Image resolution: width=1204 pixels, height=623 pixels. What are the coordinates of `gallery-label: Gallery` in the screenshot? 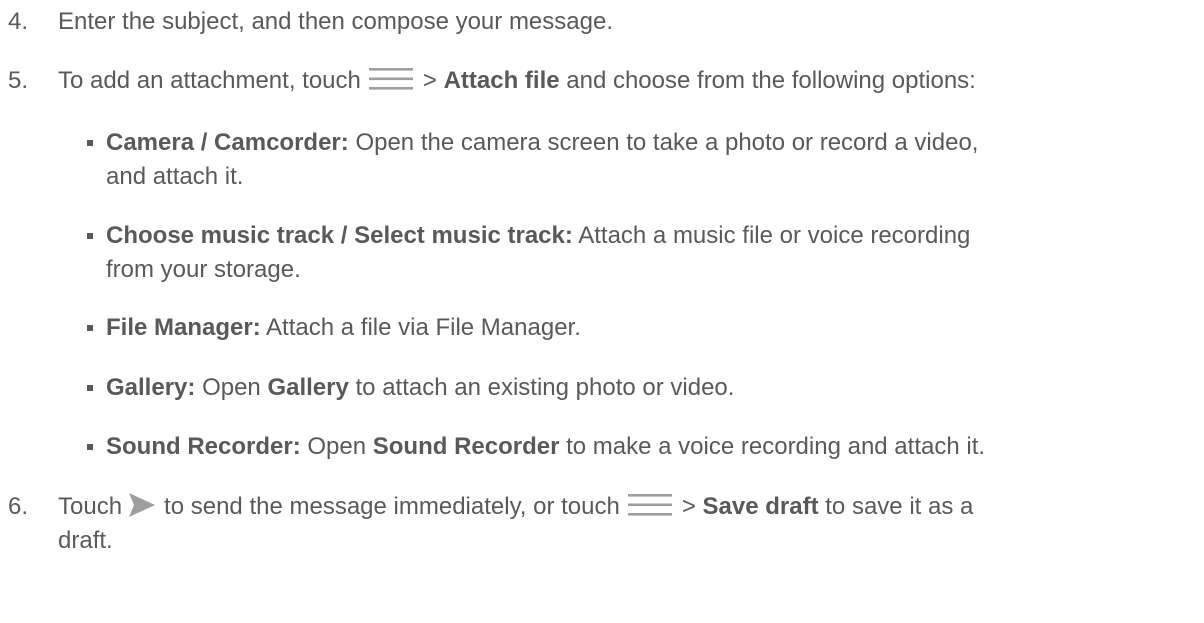 It's located at (308, 387).